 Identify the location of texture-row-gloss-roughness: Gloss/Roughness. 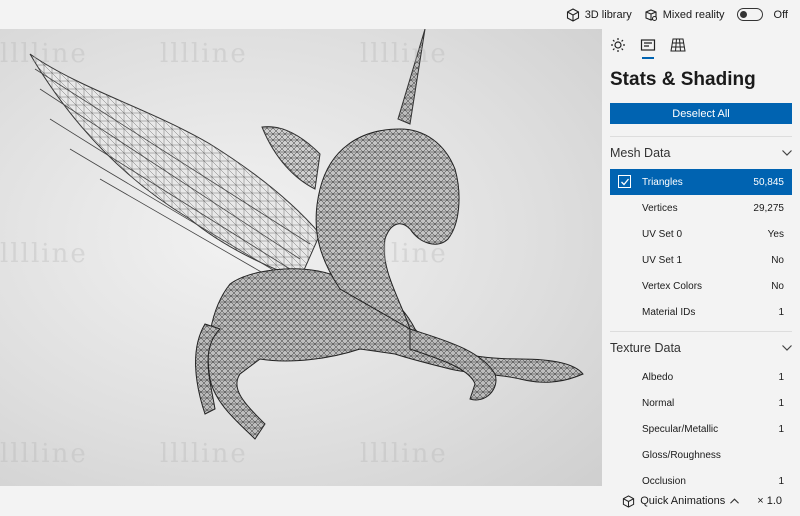
(701, 455).